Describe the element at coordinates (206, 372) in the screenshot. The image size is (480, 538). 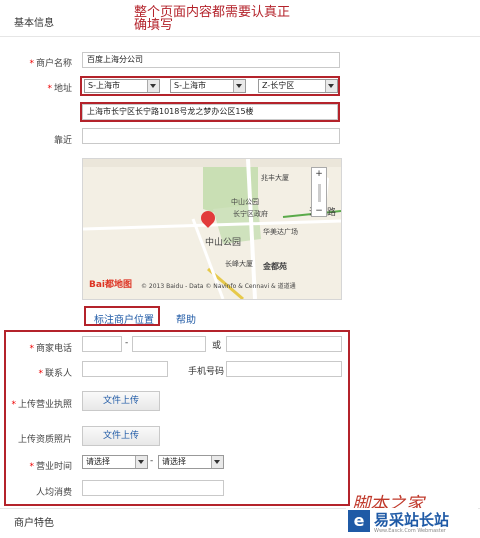
I see `mobile-label: 手机号码` at that location.